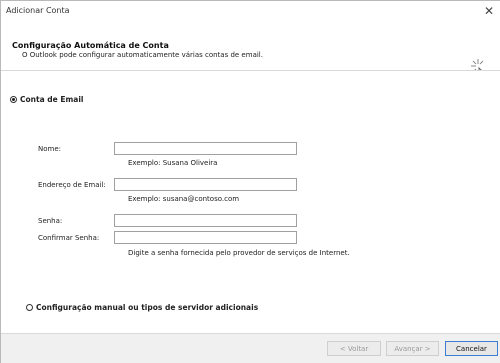  I want to click on confirm-password-input, so click(205, 237).